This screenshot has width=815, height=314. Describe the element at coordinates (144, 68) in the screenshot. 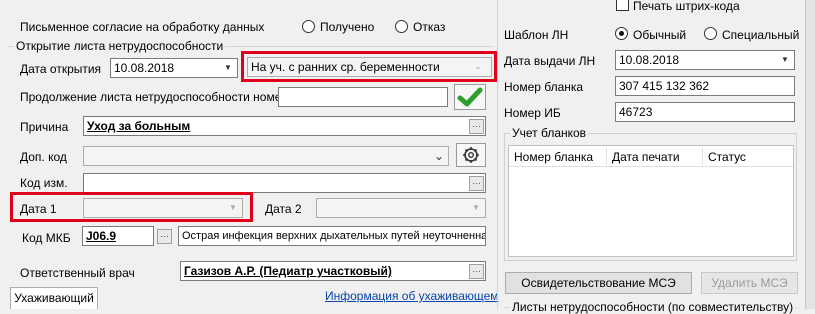

I see `open-date-value: 10.08.2018` at that location.